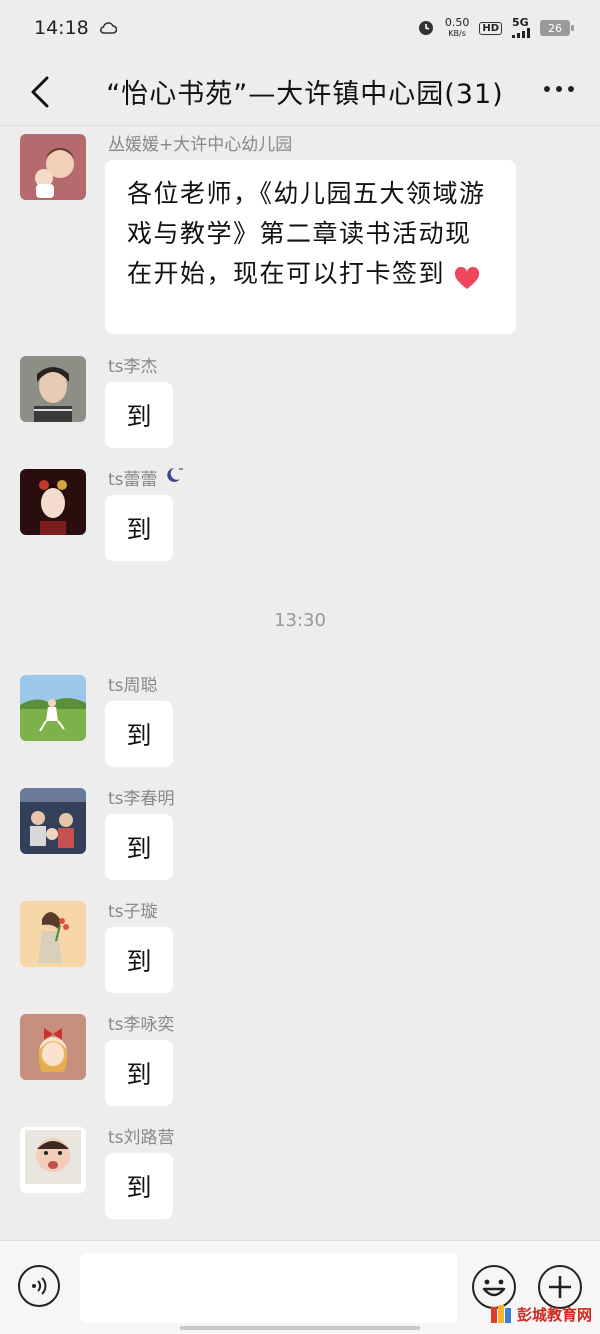  What do you see at coordinates (306, 233) in the screenshot?
I see `message-text: 各位老师，《幼儿园五大领域游戏与教学》第二章读书活动现在开始，现在可以打卡签到` at bounding box center [306, 233].